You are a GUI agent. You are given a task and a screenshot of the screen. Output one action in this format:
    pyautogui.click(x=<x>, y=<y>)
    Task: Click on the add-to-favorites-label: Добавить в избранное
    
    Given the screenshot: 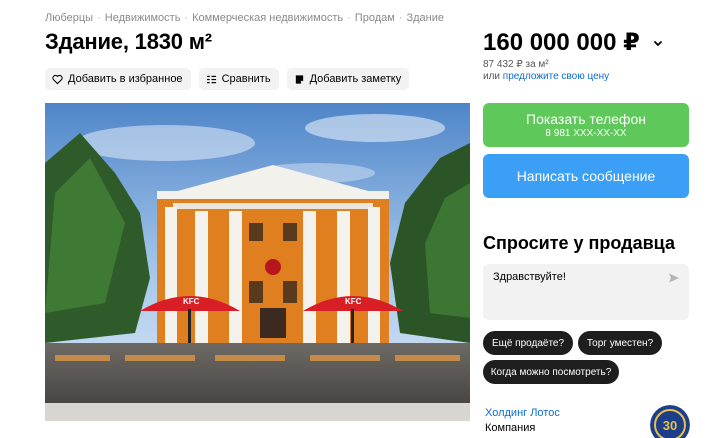 What is the action you would take?
    pyautogui.click(x=125, y=79)
    